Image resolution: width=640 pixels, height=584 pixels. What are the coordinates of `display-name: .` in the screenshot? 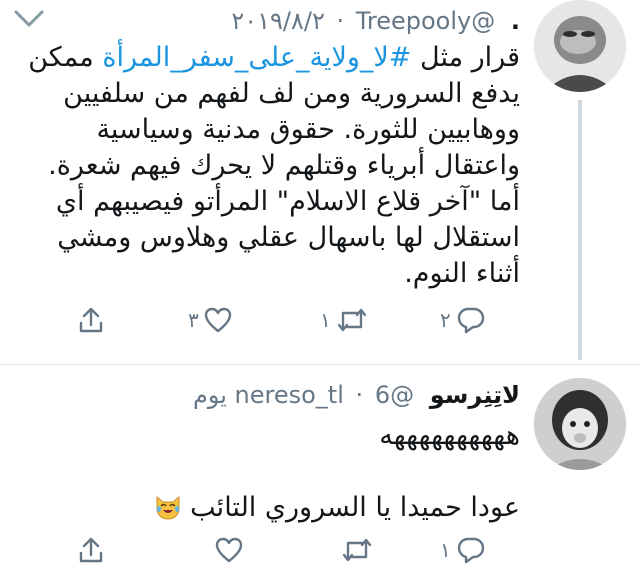 It's located at (515, 21).